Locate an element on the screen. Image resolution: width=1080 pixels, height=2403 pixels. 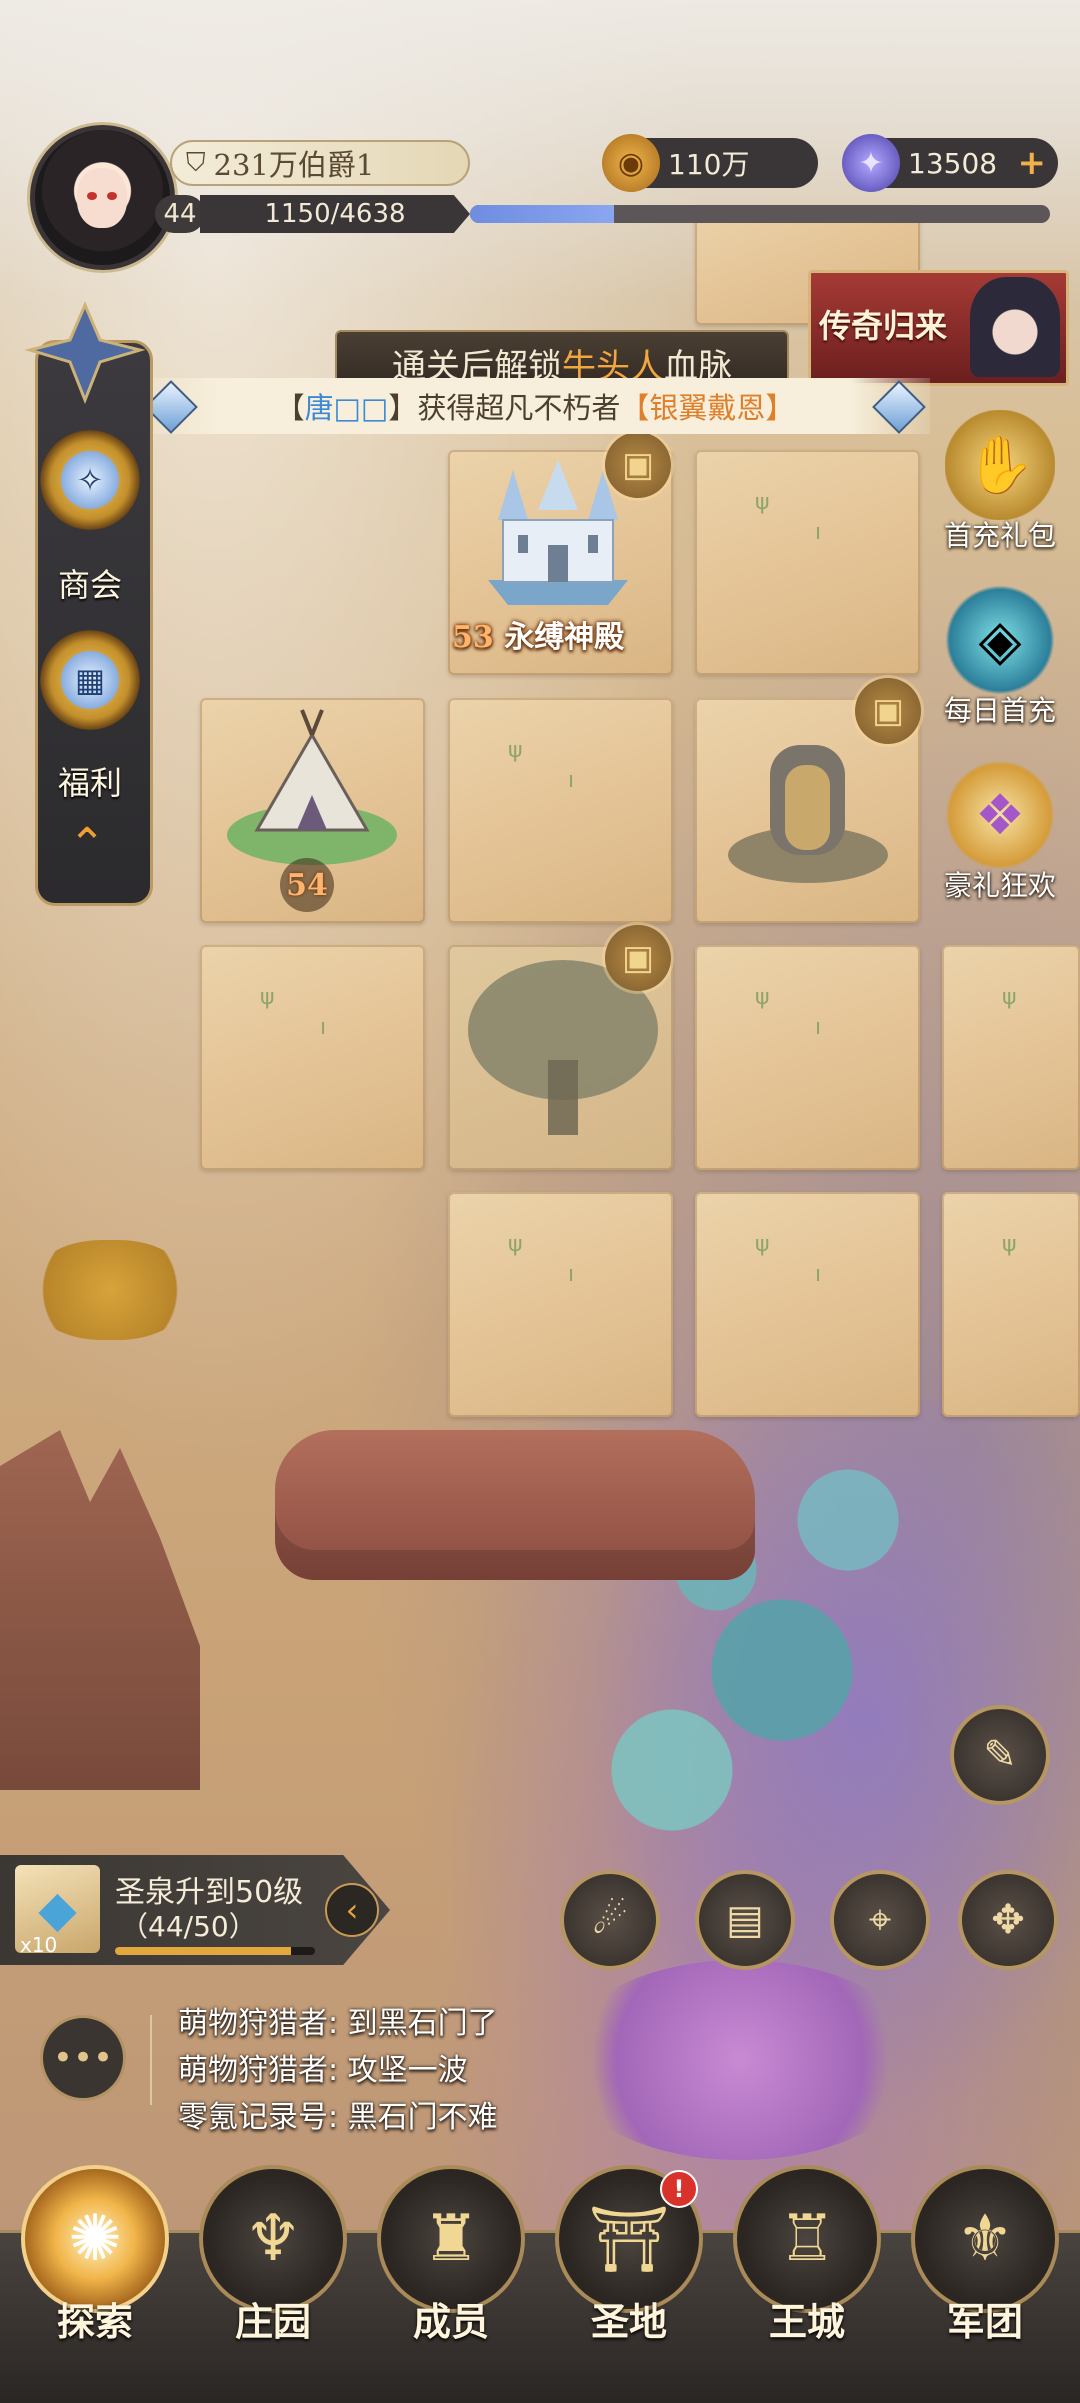
dragon-icon: ☄ is located at coordinates (610, 1920).